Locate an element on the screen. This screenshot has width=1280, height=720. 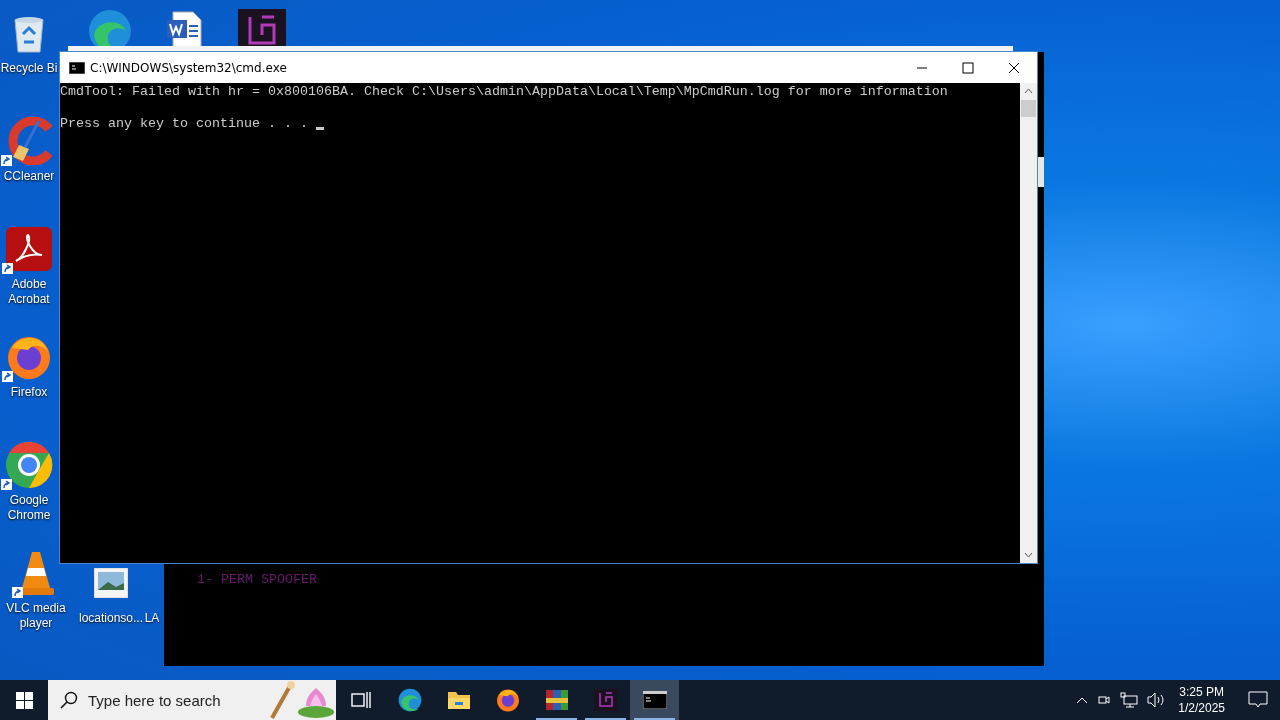
clock-time: 3:25 PM is located at coordinates (1201, 692).